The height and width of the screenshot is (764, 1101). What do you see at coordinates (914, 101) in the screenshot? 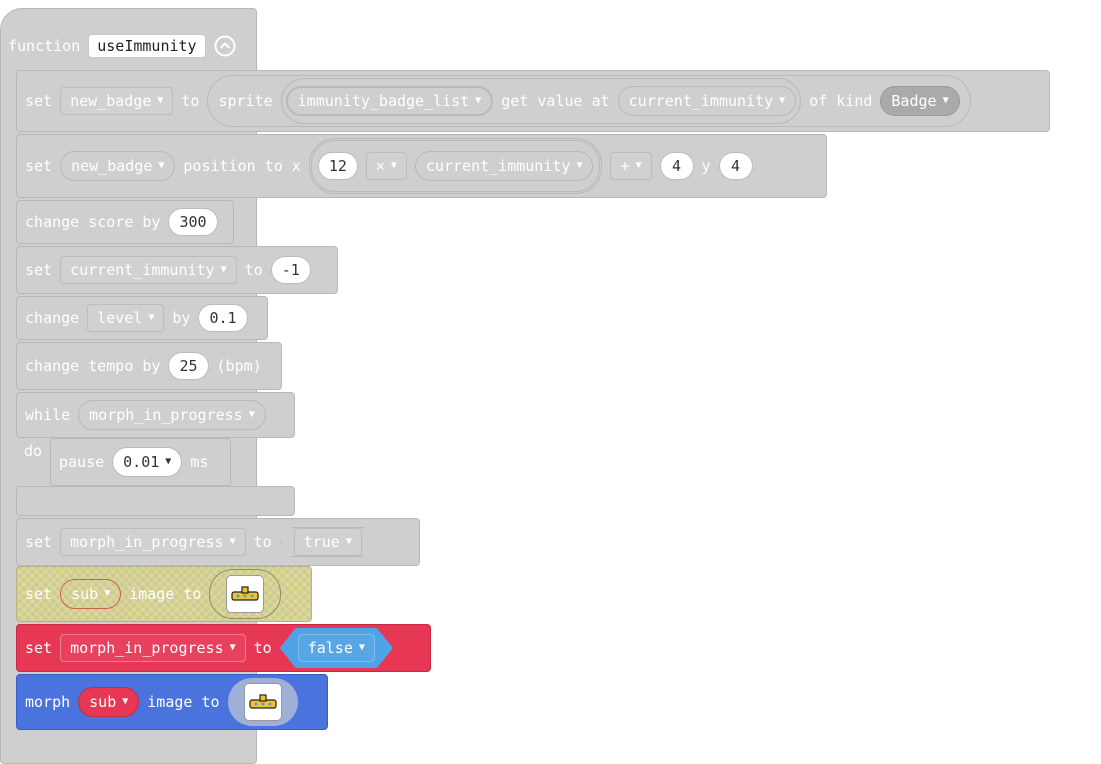
I see `kind-name: Badge` at bounding box center [914, 101].